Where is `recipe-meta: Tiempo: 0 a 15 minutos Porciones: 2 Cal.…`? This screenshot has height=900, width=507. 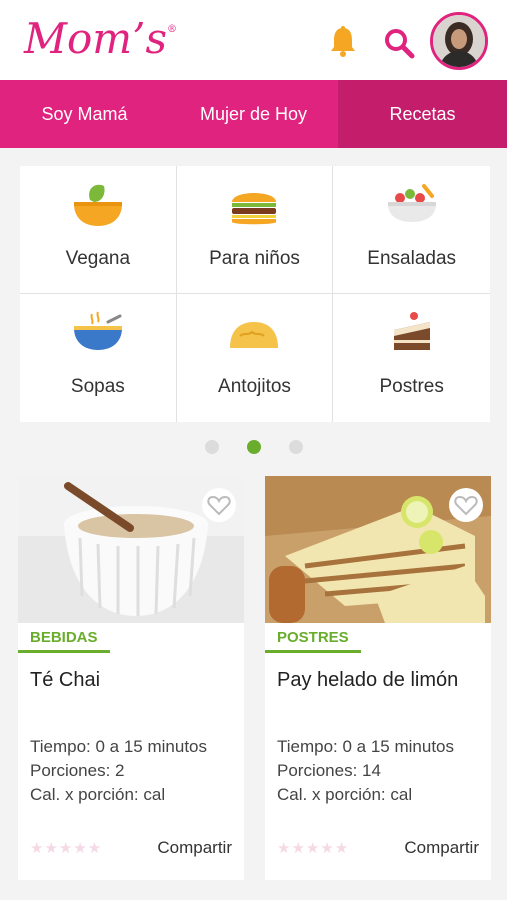
recipe-meta: Tiempo: 0 a 15 minutos Porciones: 2 Cal.… is located at coordinates (119, 770).